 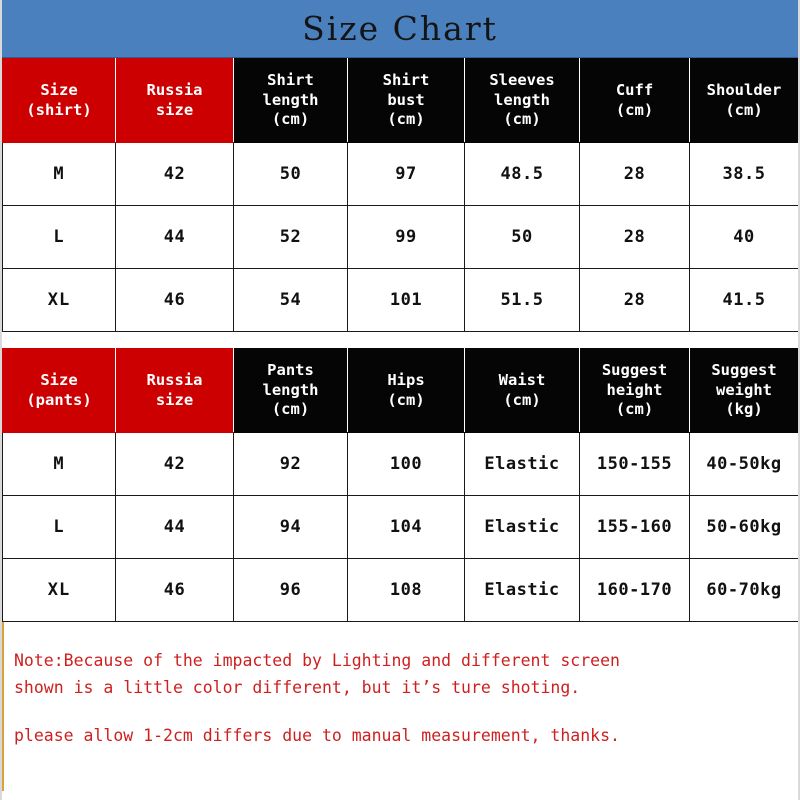 I want to click on shirt-value-cell: 51.5, so click(x=522, y=300).